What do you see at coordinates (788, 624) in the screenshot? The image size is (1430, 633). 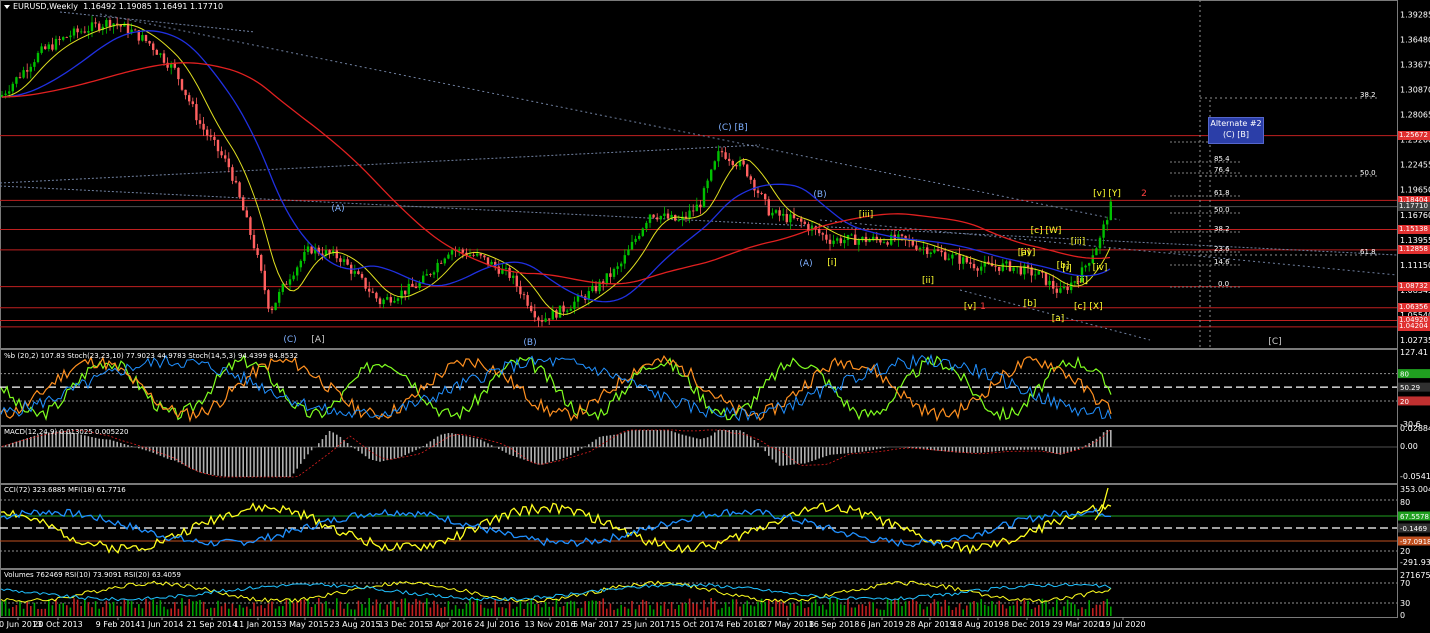 I see `time-tick: 27 May 2018` at bounding box center [788, 624].